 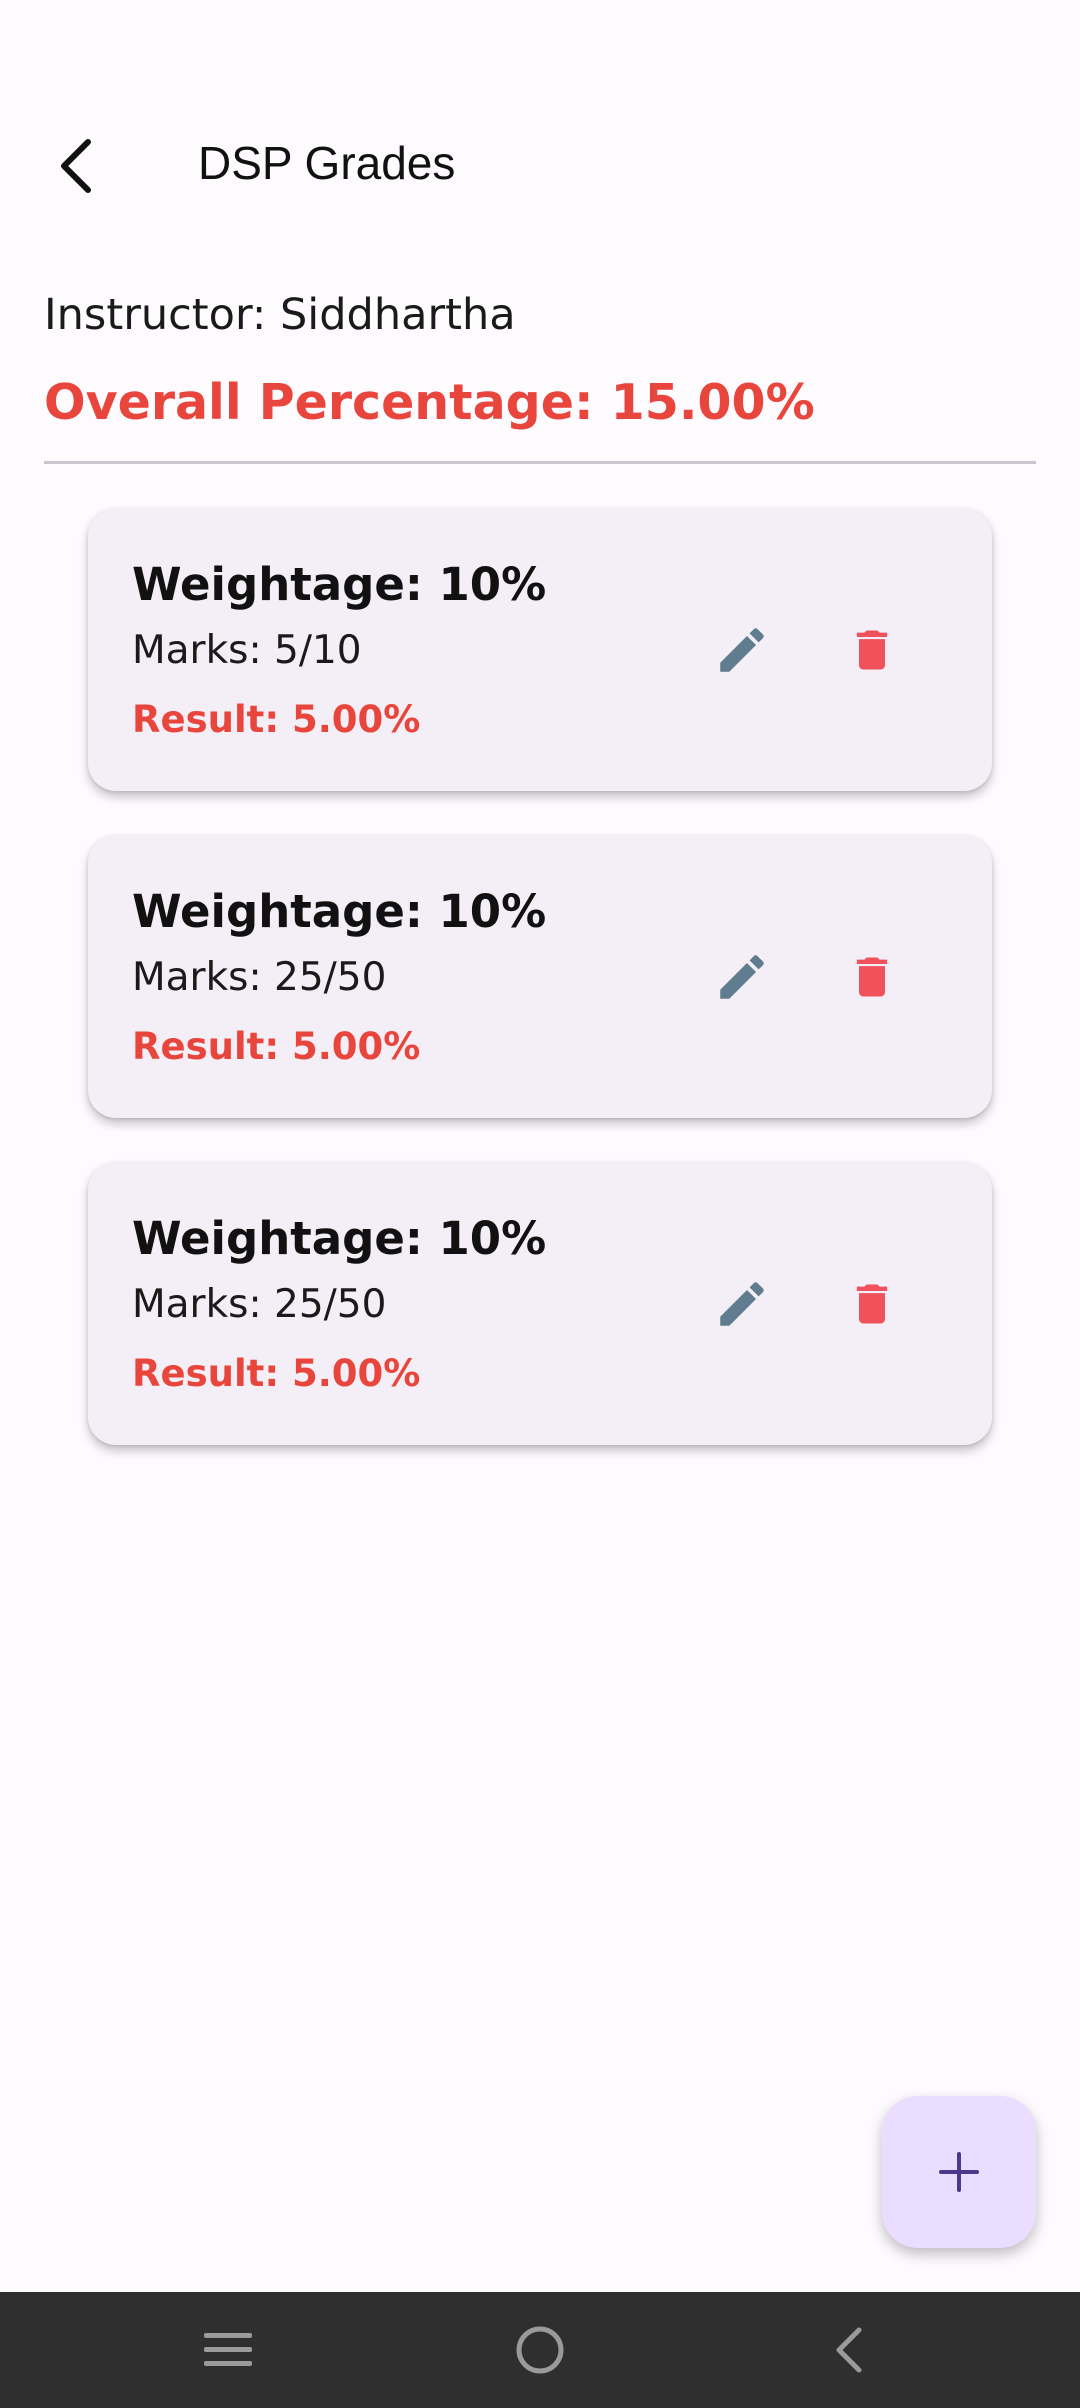 I want to click on home-icon, so click(x=540, y=2350).